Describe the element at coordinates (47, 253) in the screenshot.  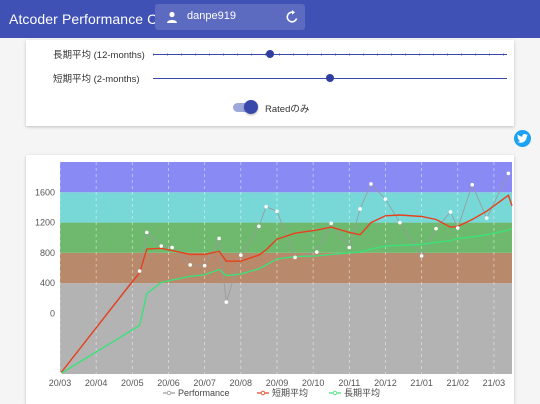
I see `y-tick-label: 800` at that location.